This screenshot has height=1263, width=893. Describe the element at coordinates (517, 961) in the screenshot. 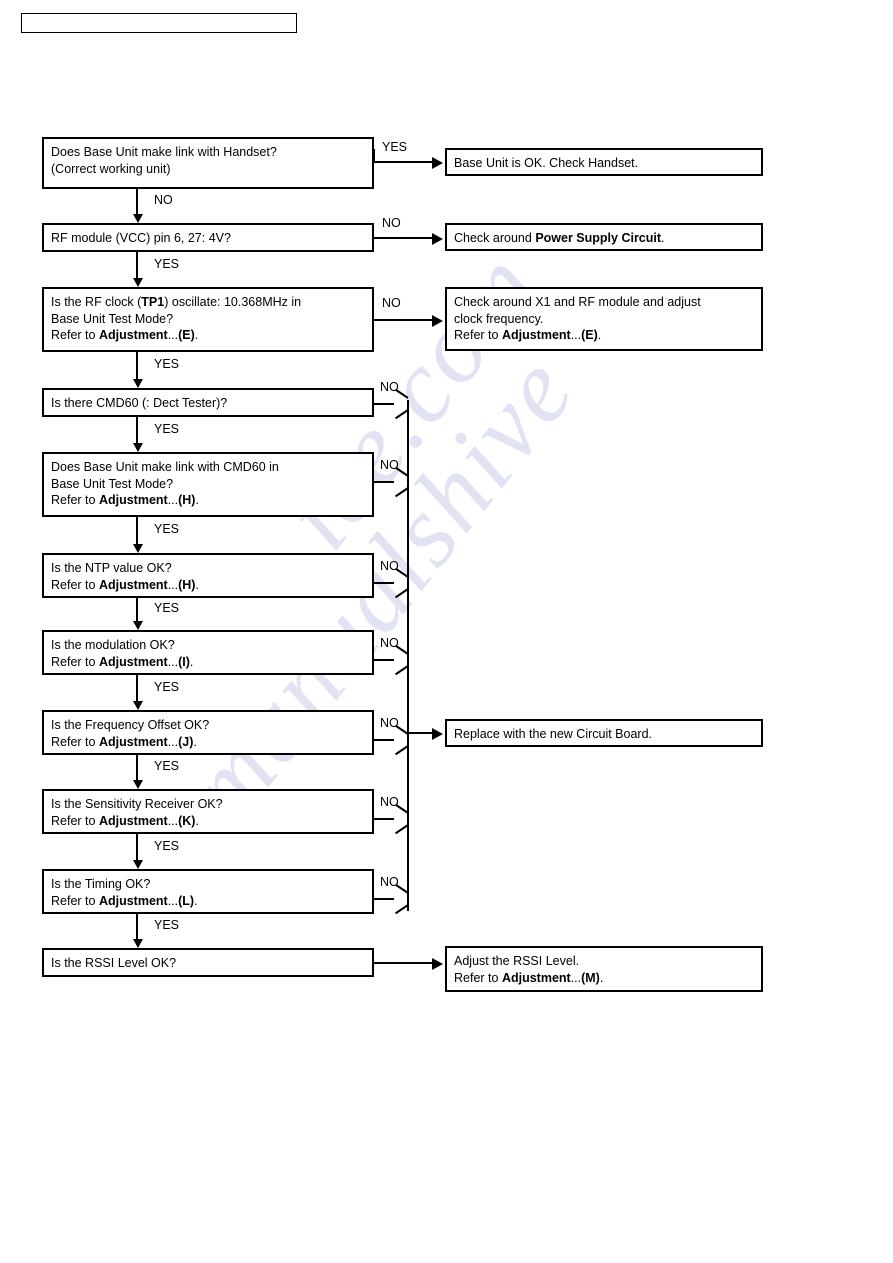

I see `plain-text: Adjust the RSSI Level.` at that location.